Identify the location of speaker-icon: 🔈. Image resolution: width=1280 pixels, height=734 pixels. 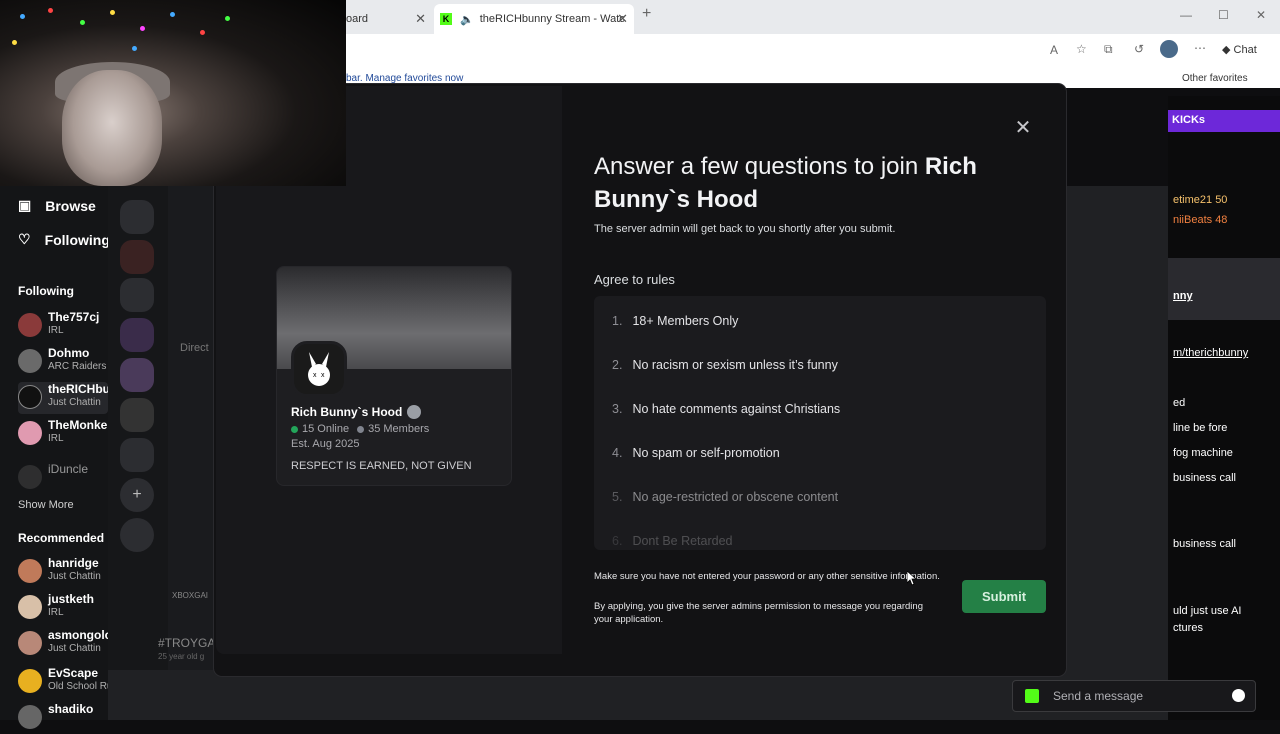
(467, 19).